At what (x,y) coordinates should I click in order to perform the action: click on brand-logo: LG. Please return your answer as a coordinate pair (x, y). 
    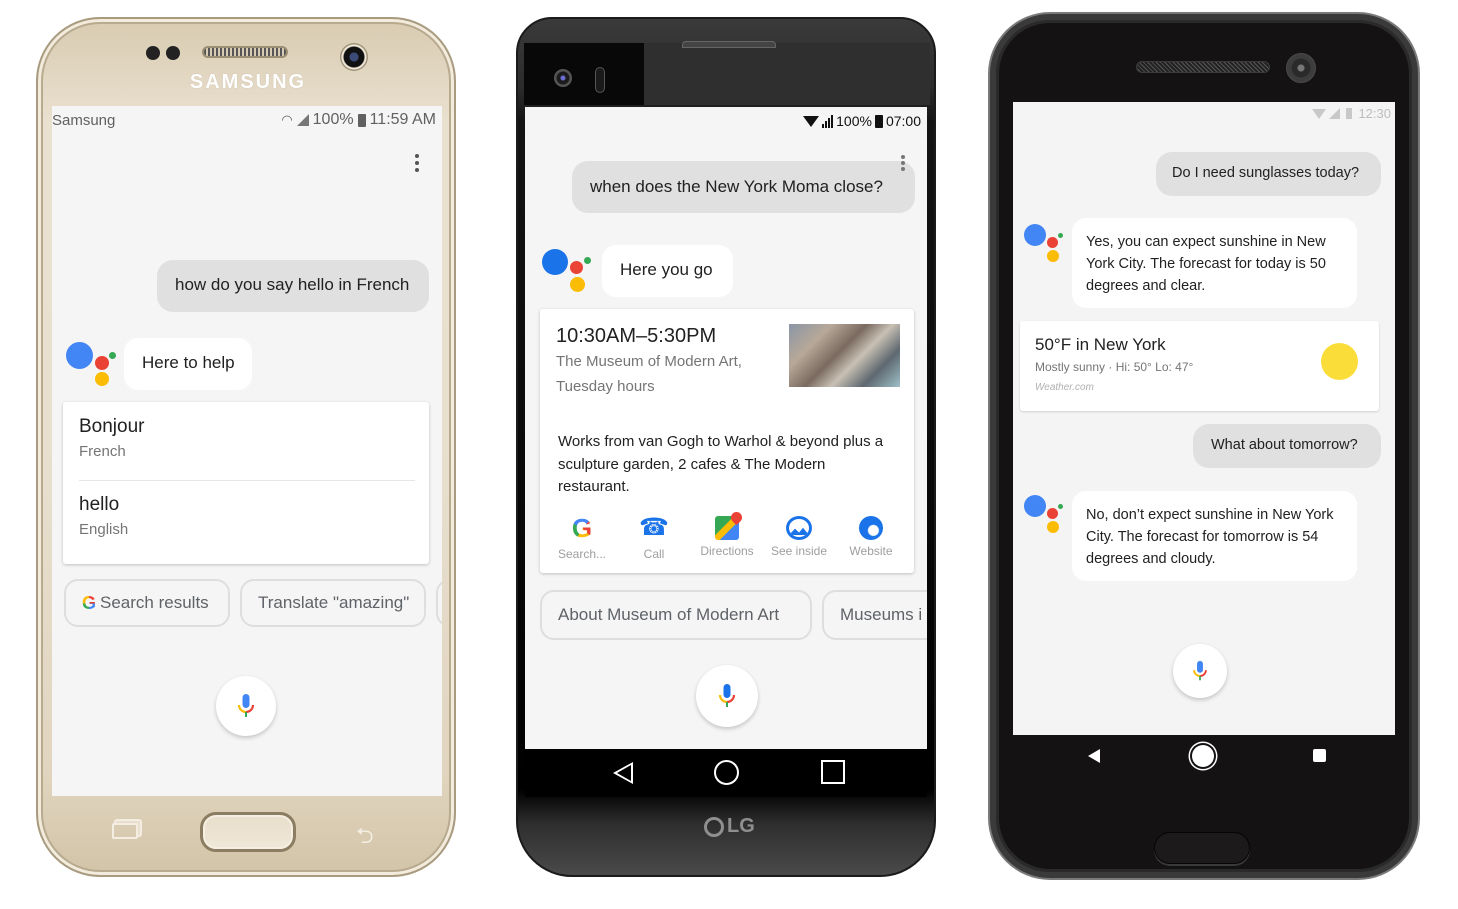
    Looking at the image, I should click on (729, 826).